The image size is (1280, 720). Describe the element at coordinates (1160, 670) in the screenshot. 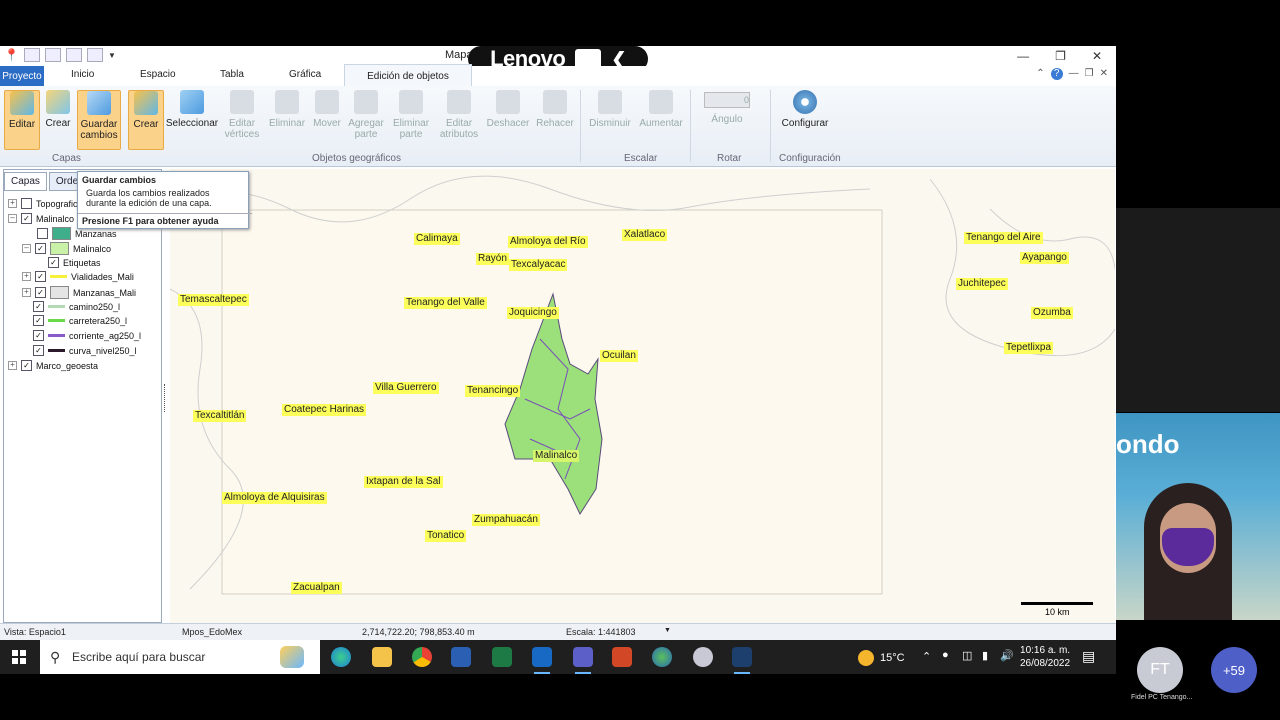

I see `participant-avatar: FT` at that location.